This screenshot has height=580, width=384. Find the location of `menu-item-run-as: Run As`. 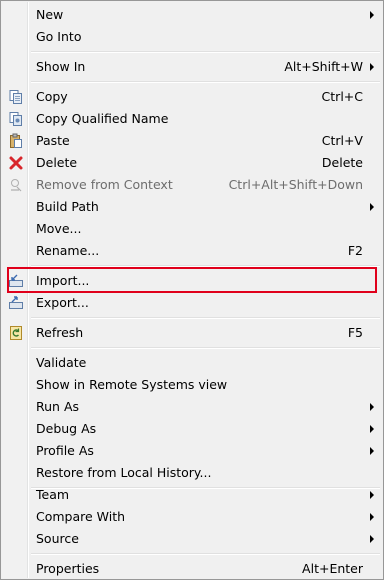

menu-item-run-as: Run As is located at coordinates (192, 407).